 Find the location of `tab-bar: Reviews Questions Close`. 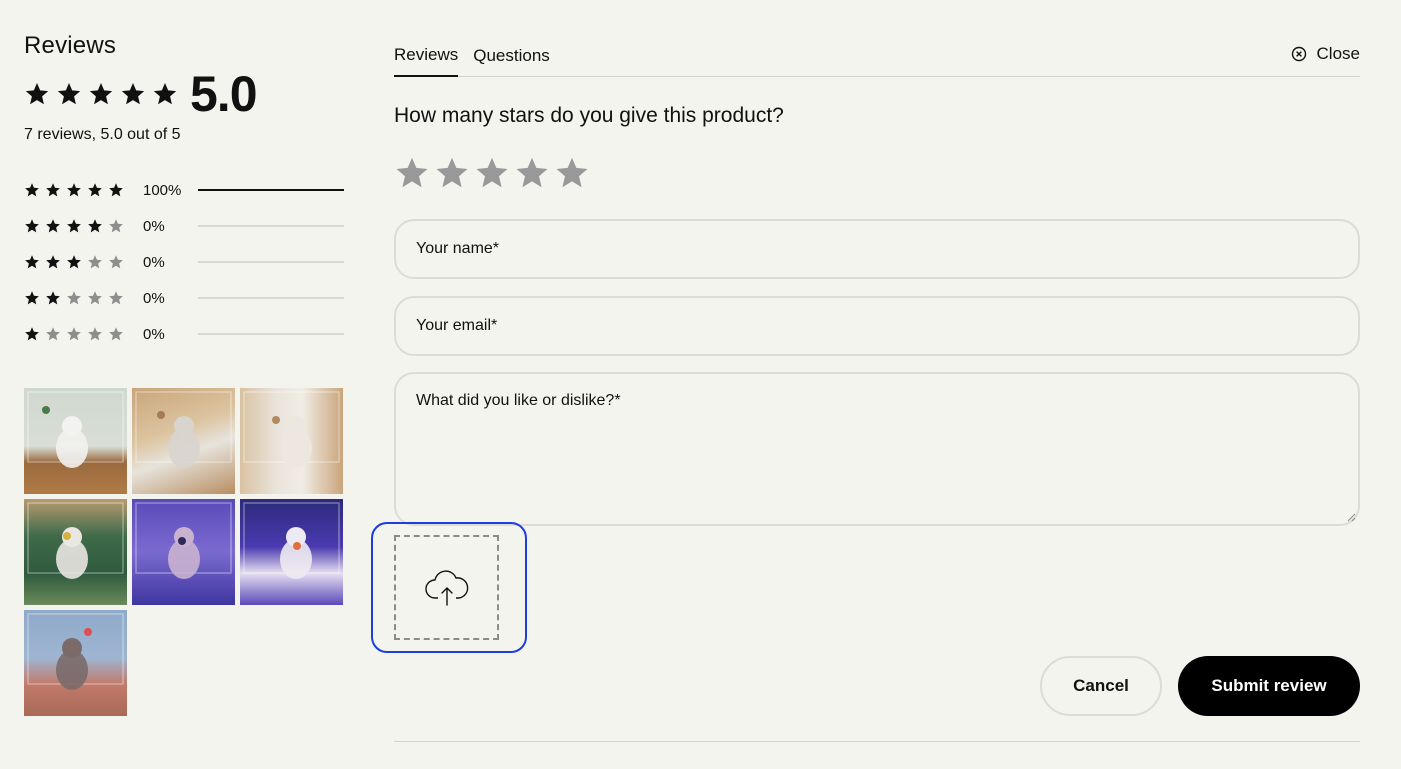

tab-bar: Reviews Questions Close is located at coordinates (877, 58).